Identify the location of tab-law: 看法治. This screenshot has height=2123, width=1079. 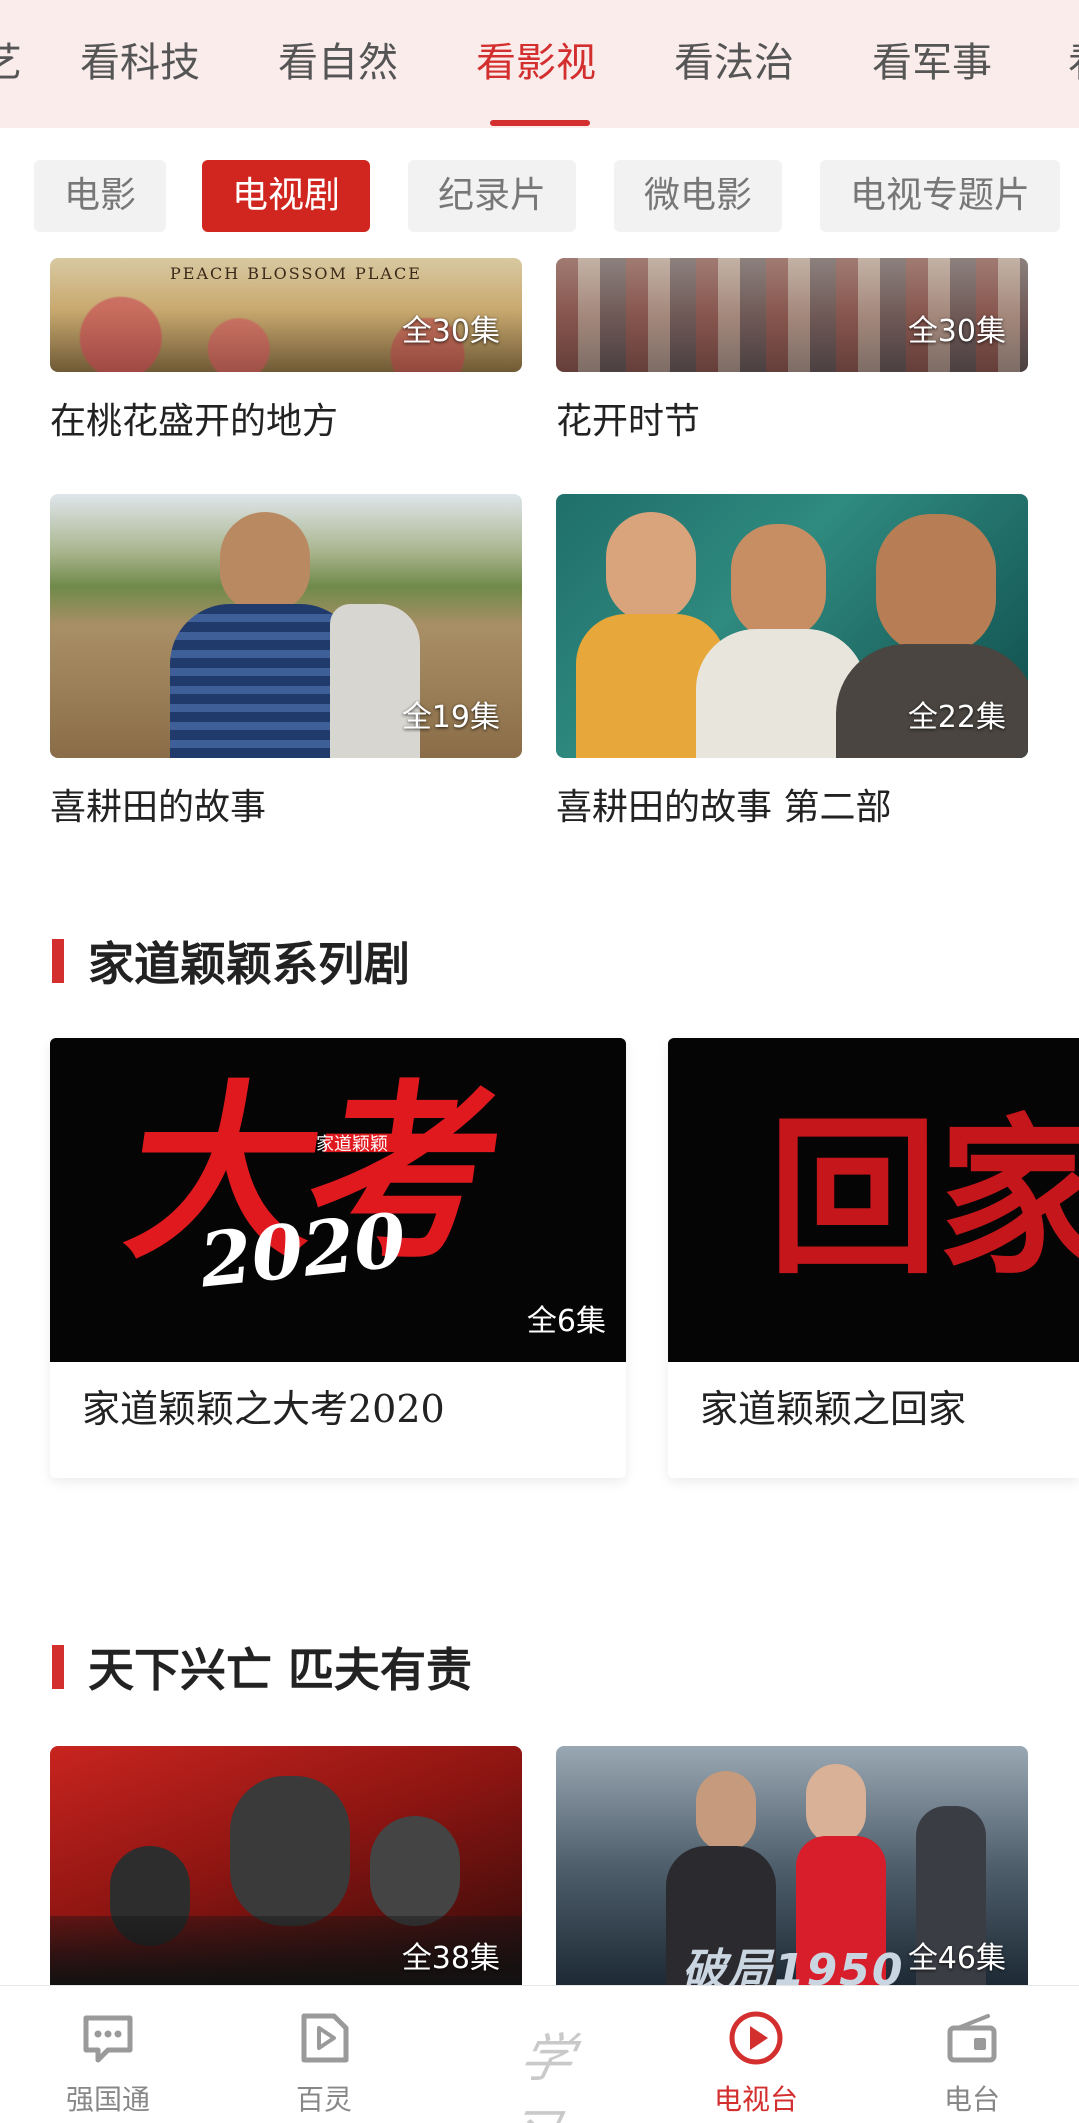
(734, 59).